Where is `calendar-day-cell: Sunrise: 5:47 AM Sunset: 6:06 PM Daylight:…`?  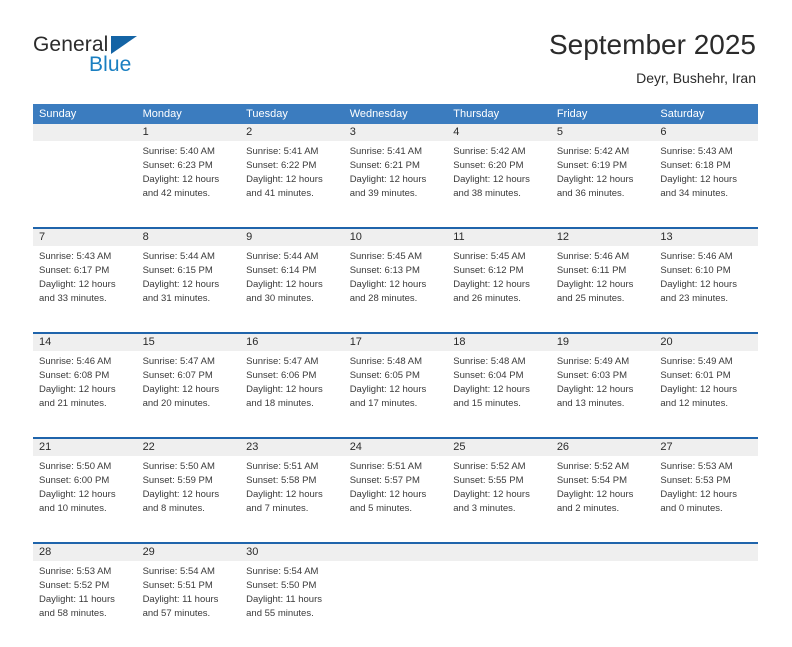 calendar-day-cell: Sunrise: 5:47 AM Sunset: 6:06 PM Daylight:… is located at coordinates (292, 394).